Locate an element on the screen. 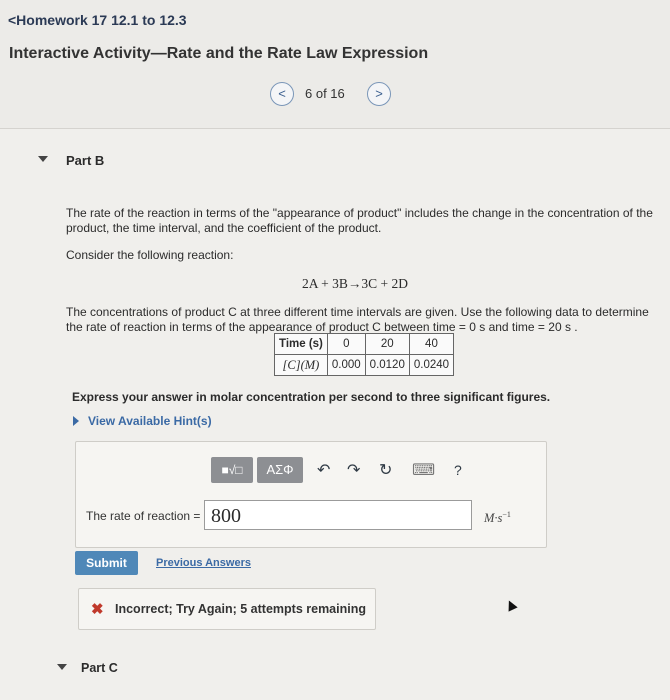  pager-count: 6 of 16 is located at coordinates (325, 93).